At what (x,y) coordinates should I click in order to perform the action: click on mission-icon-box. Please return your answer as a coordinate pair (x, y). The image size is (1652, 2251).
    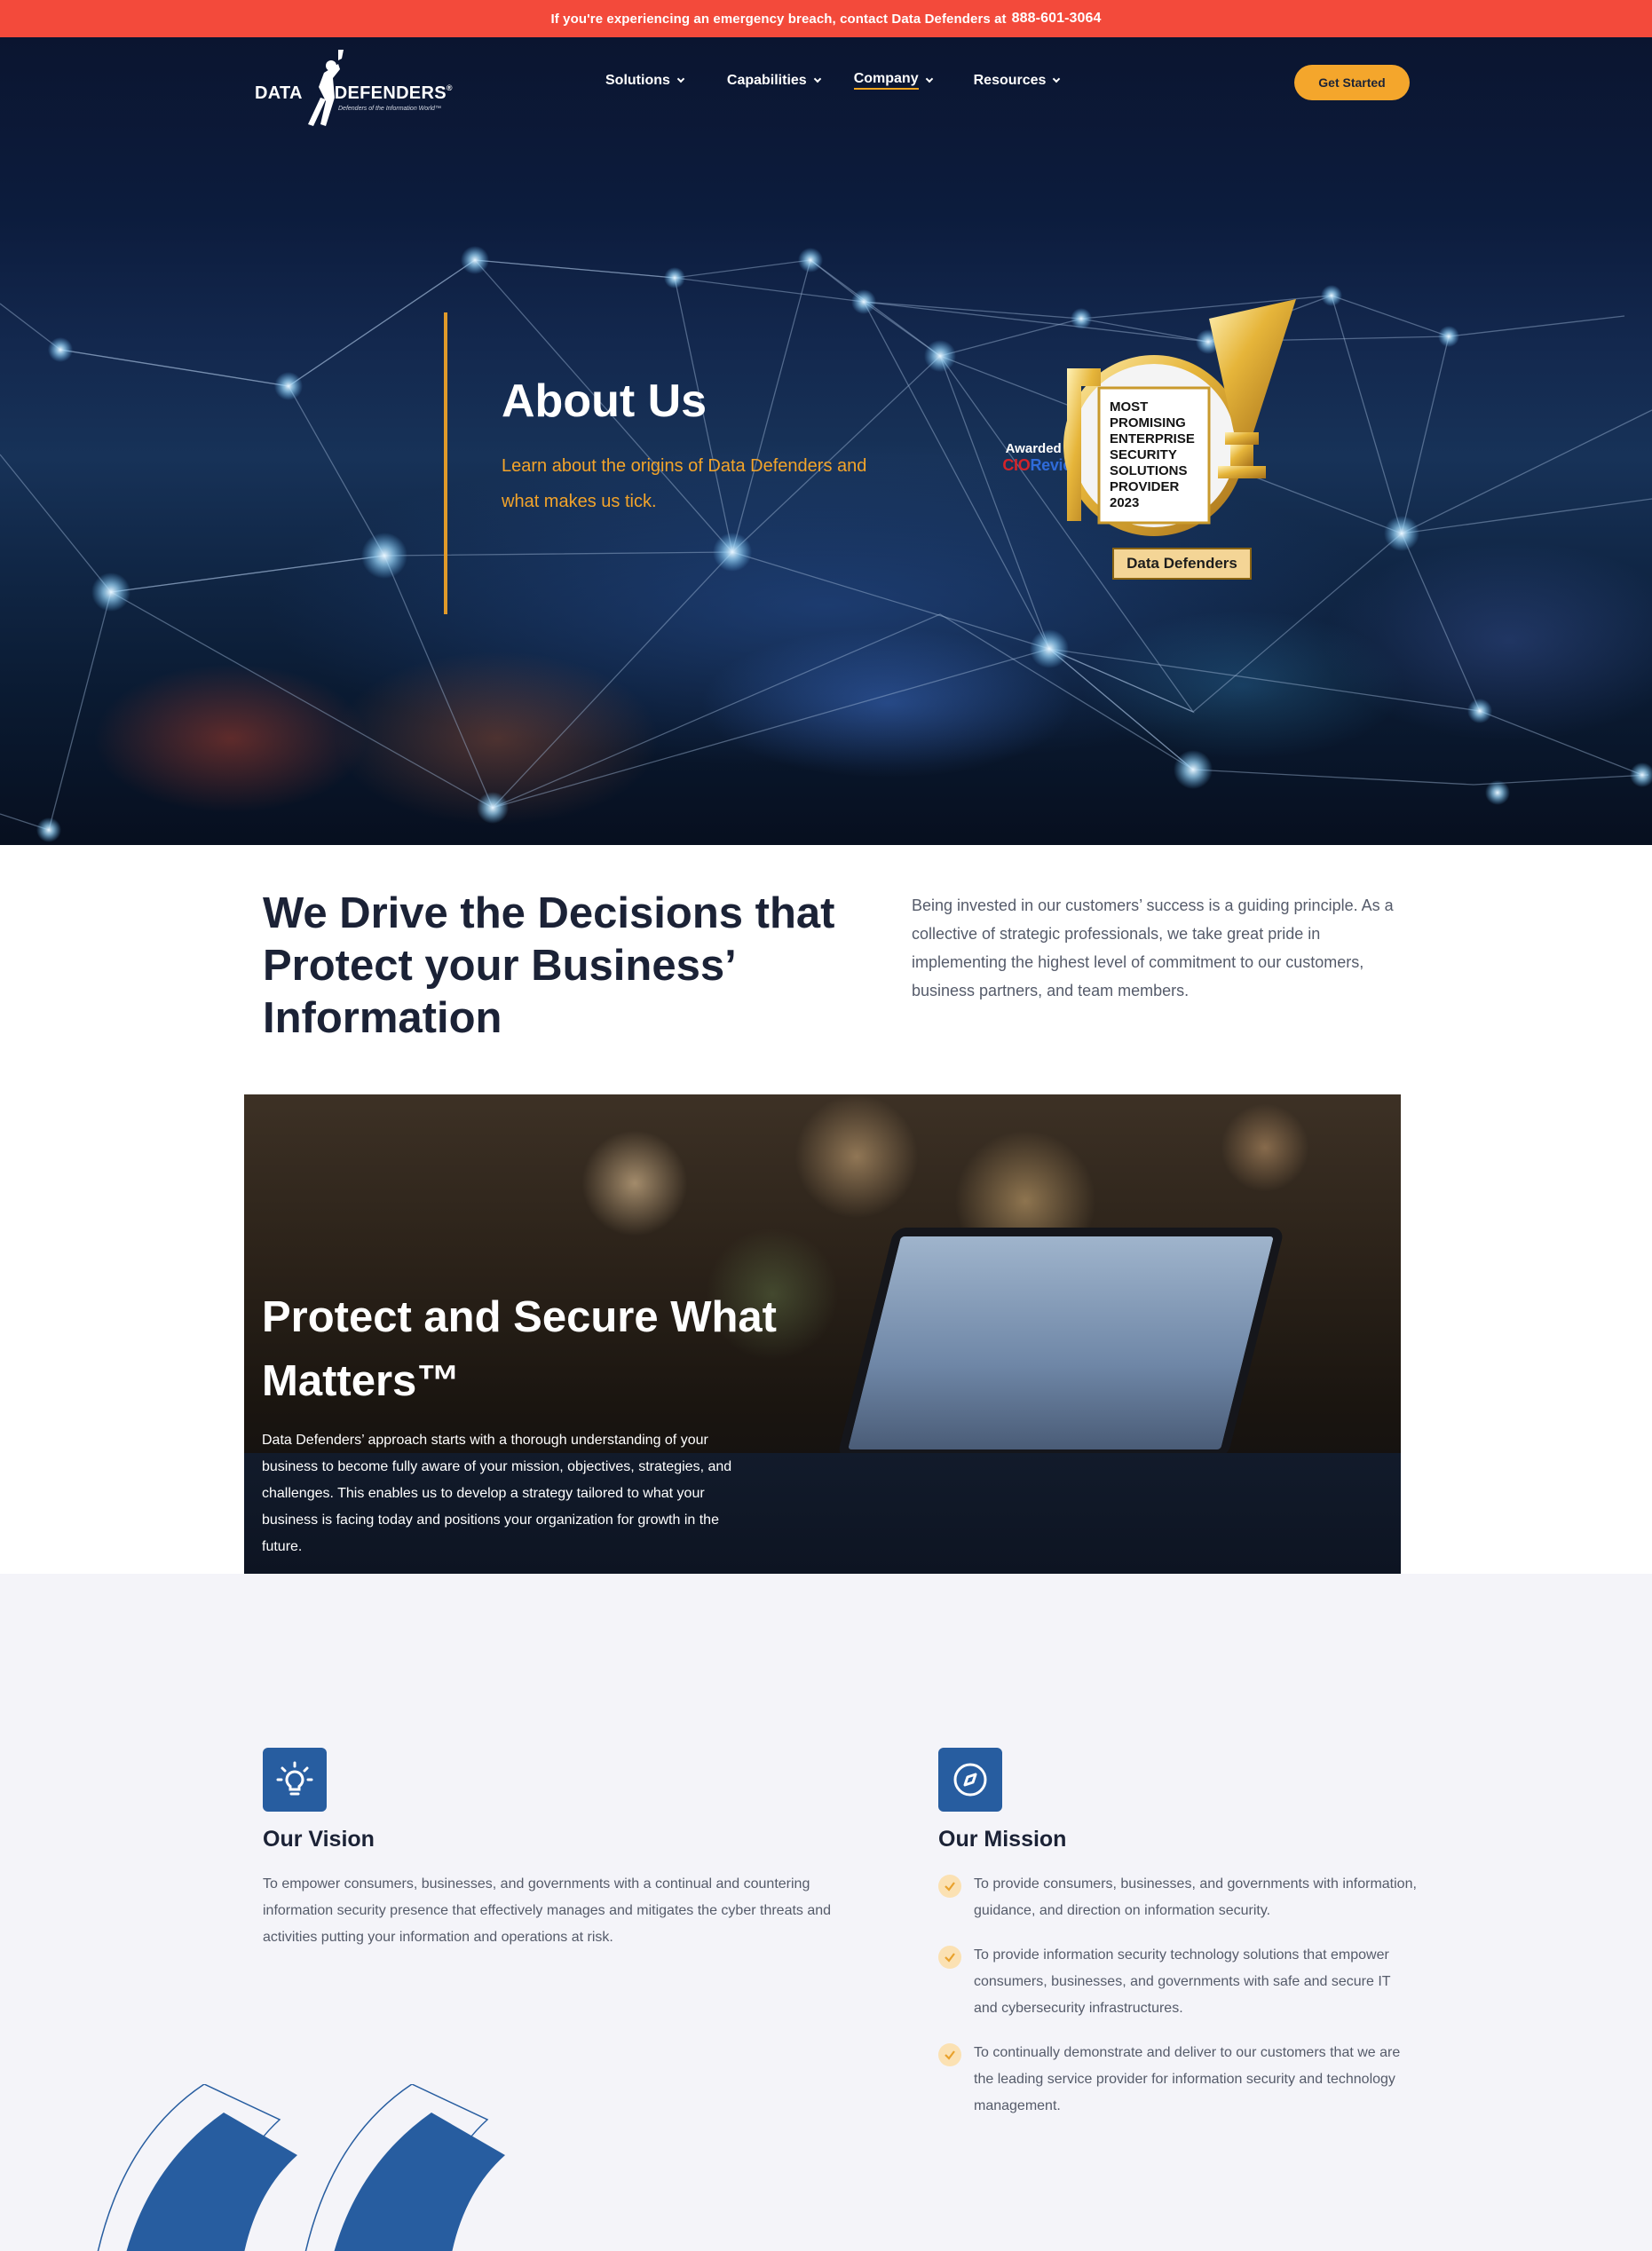
    Looking at the image, I should click on (970, 1780).